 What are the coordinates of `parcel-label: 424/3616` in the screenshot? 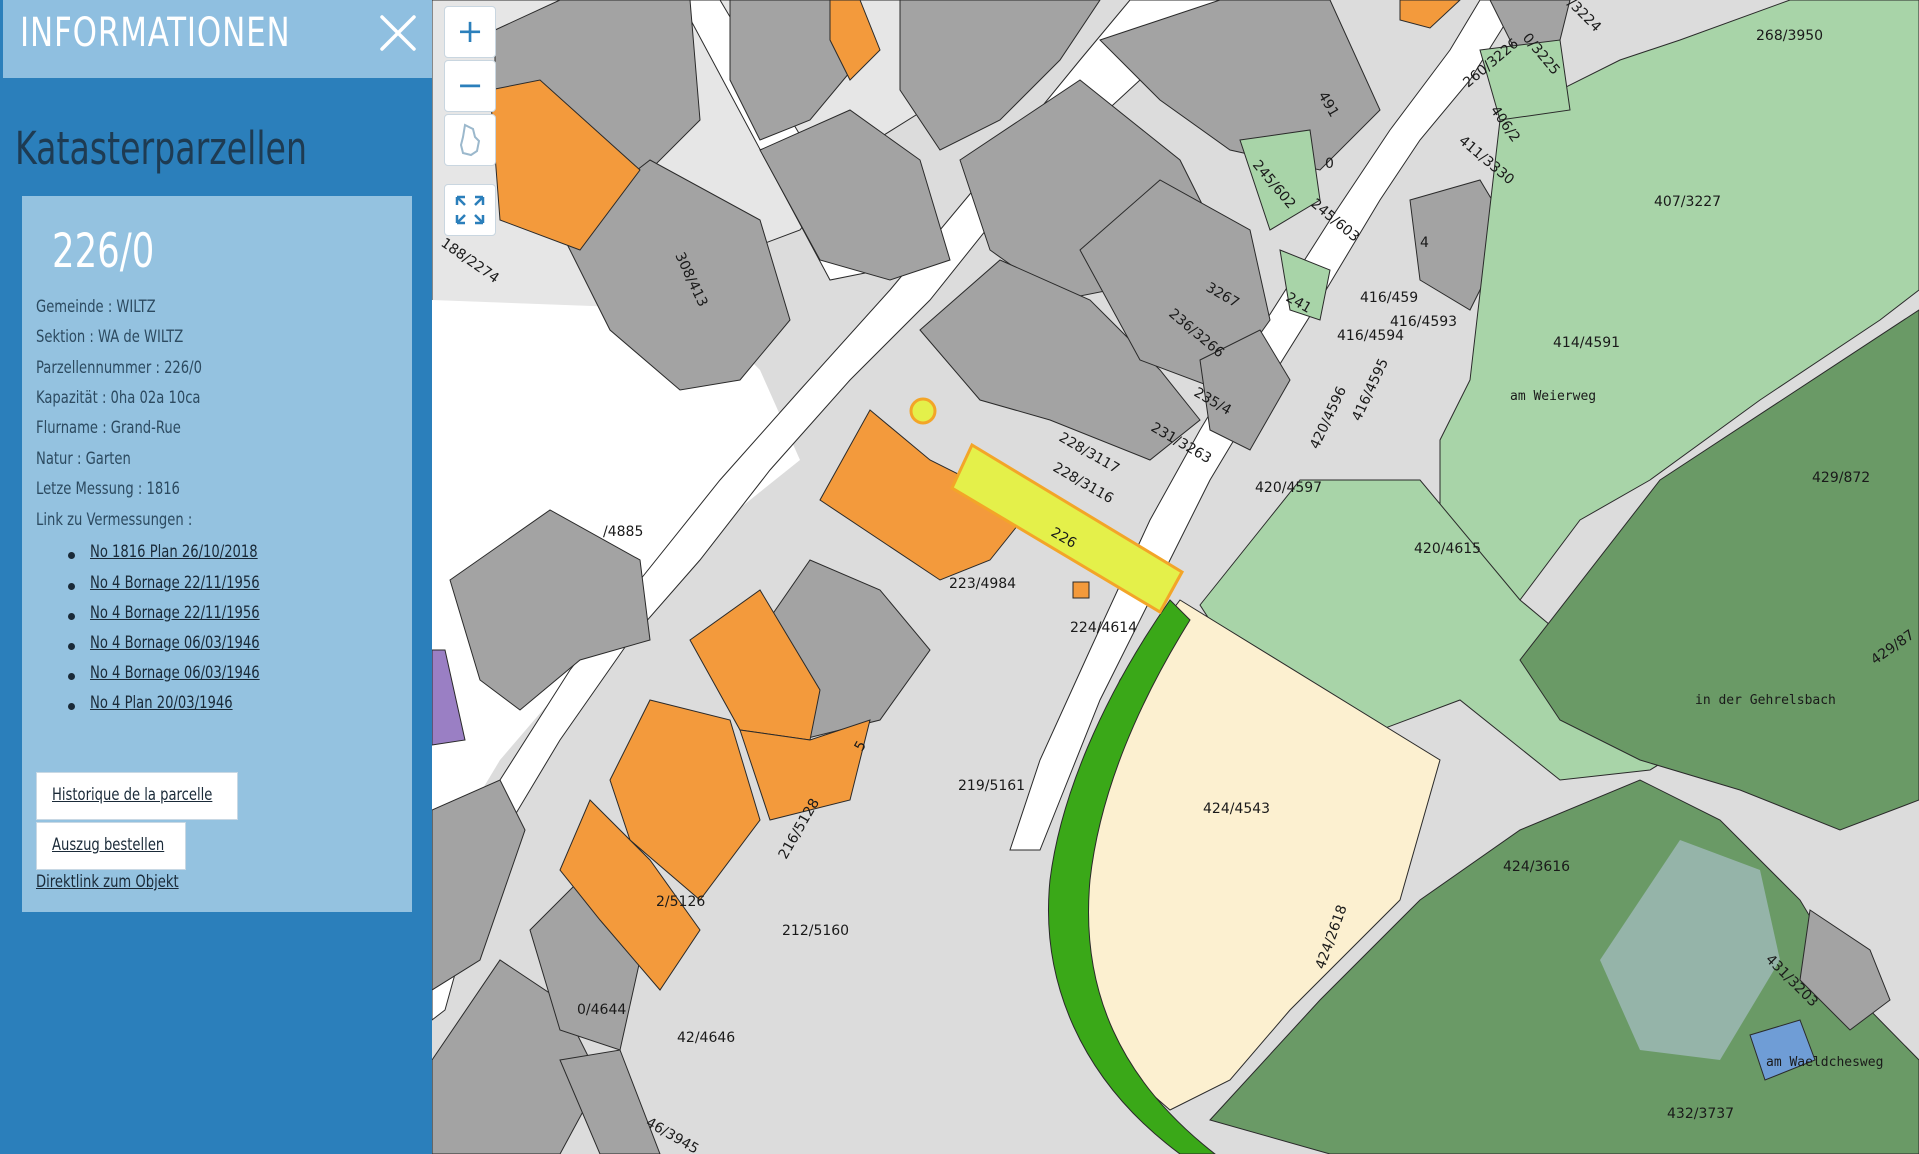 It's located at (1536, 867).